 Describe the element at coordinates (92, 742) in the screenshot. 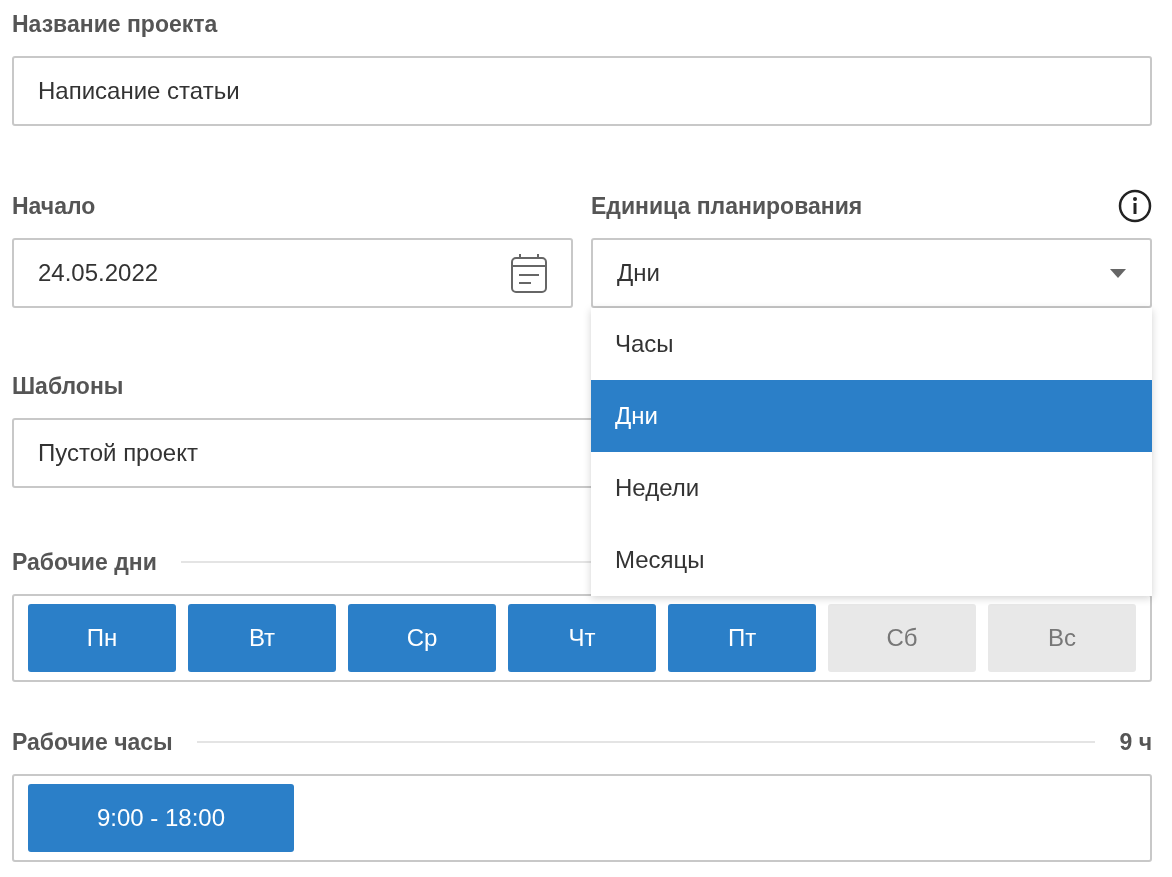

I see `section-label: Рабочие часы` at that location.